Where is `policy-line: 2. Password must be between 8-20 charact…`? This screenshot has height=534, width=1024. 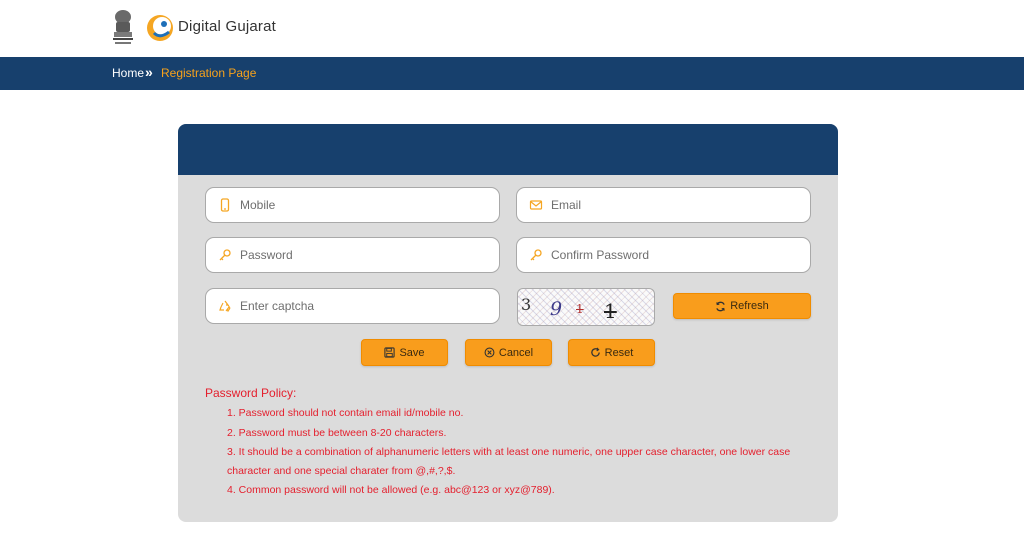 policy-line: 2. Password must be between 8-20 charact… is located at coordinates (337, 433).